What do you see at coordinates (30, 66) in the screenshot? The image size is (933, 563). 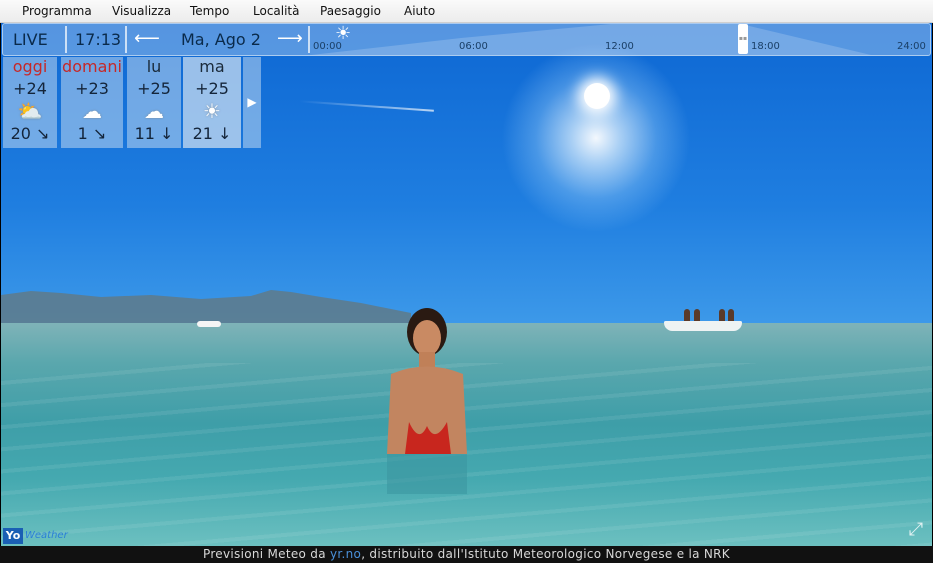 I see `day-name: oggi` at bounding box center [30, 66].